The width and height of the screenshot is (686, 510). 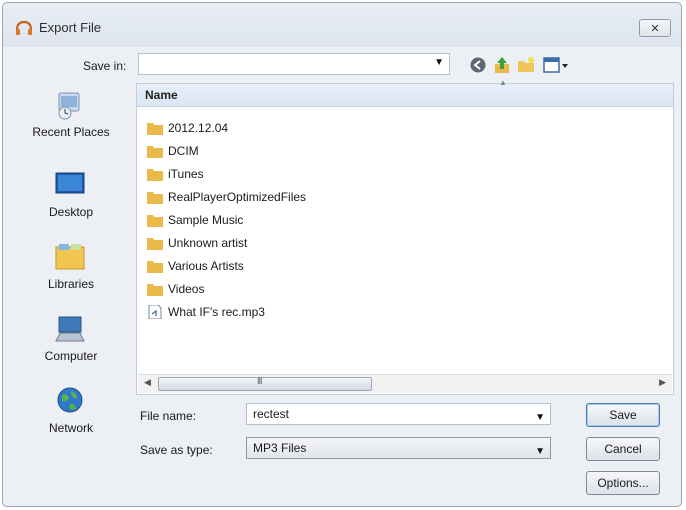 What do you see at coordinates (502, 65) in the screenshot?
I see `up-folder-icon` at bounding box center [502, 65].